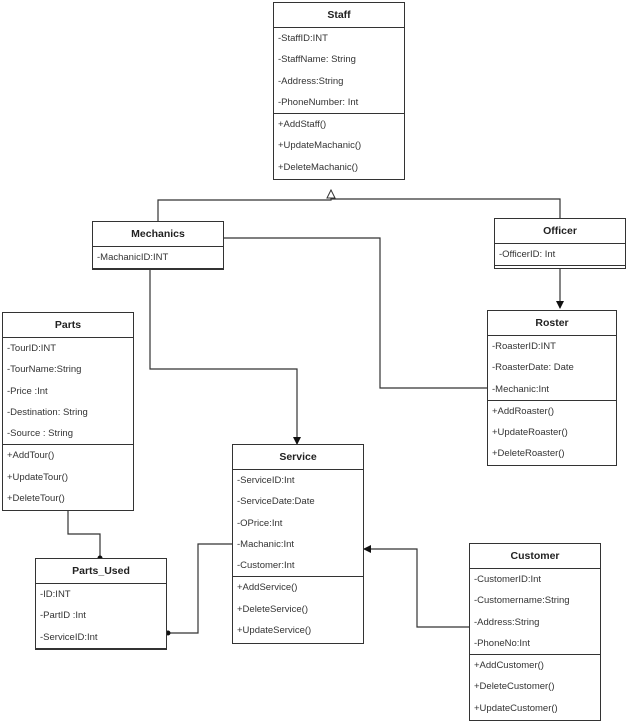 Image resolution: width=628 pixels, height=726 pixels. What do you see at coordinates (524, 346) in the screenshot?
I see `attribute: -RoasterID:INT` at bounding box center [524, 346].